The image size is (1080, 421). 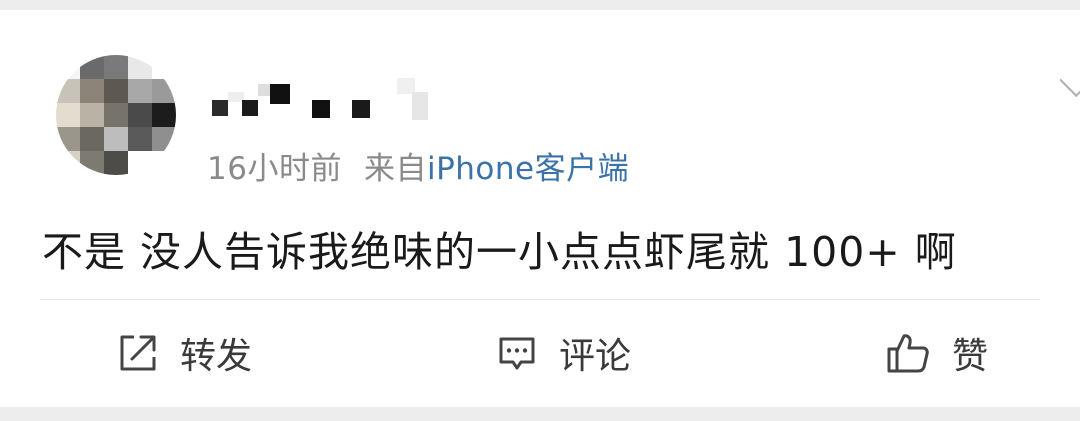 I want to click on source-prefix: 来自, so click(x=395, y=169).